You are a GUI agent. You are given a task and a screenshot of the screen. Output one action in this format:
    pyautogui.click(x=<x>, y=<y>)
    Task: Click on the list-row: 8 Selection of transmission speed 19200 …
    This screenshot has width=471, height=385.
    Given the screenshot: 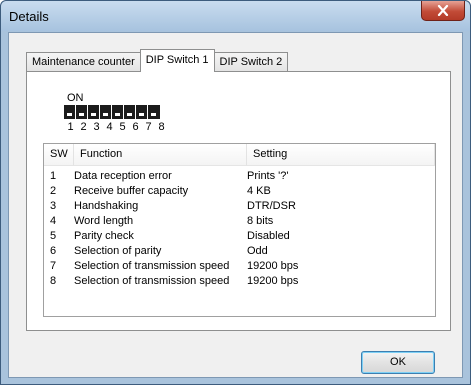 What is the action you would take?
    pyautogui.click(x=239, y=281)
    